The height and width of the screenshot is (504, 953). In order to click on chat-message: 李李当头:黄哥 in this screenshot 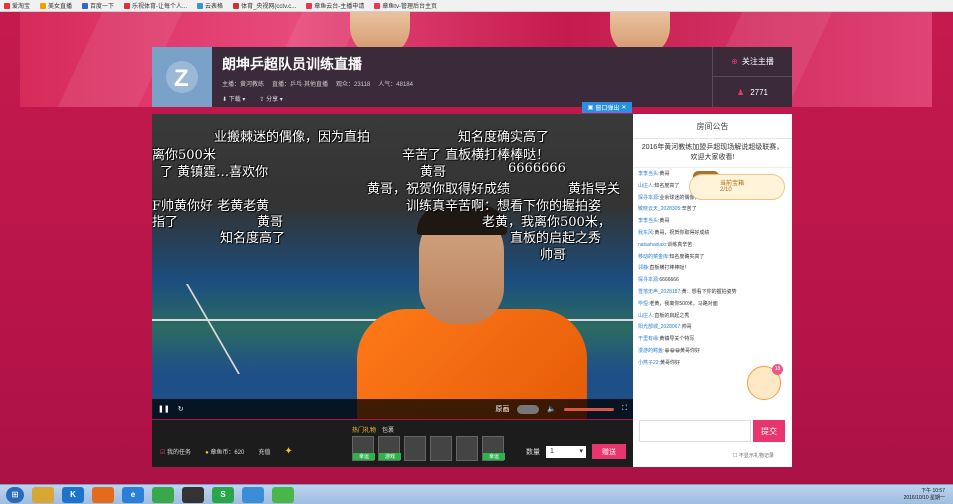, I will do `click(712, 222)`.